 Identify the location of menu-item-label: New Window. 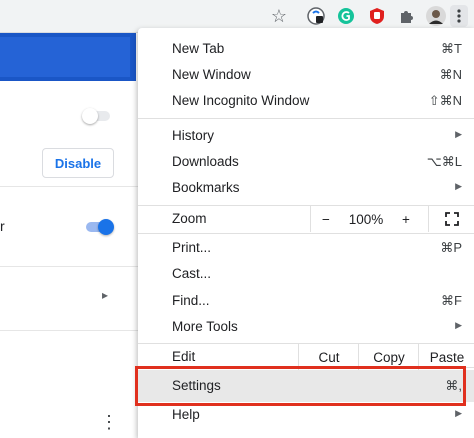
(211, 74).